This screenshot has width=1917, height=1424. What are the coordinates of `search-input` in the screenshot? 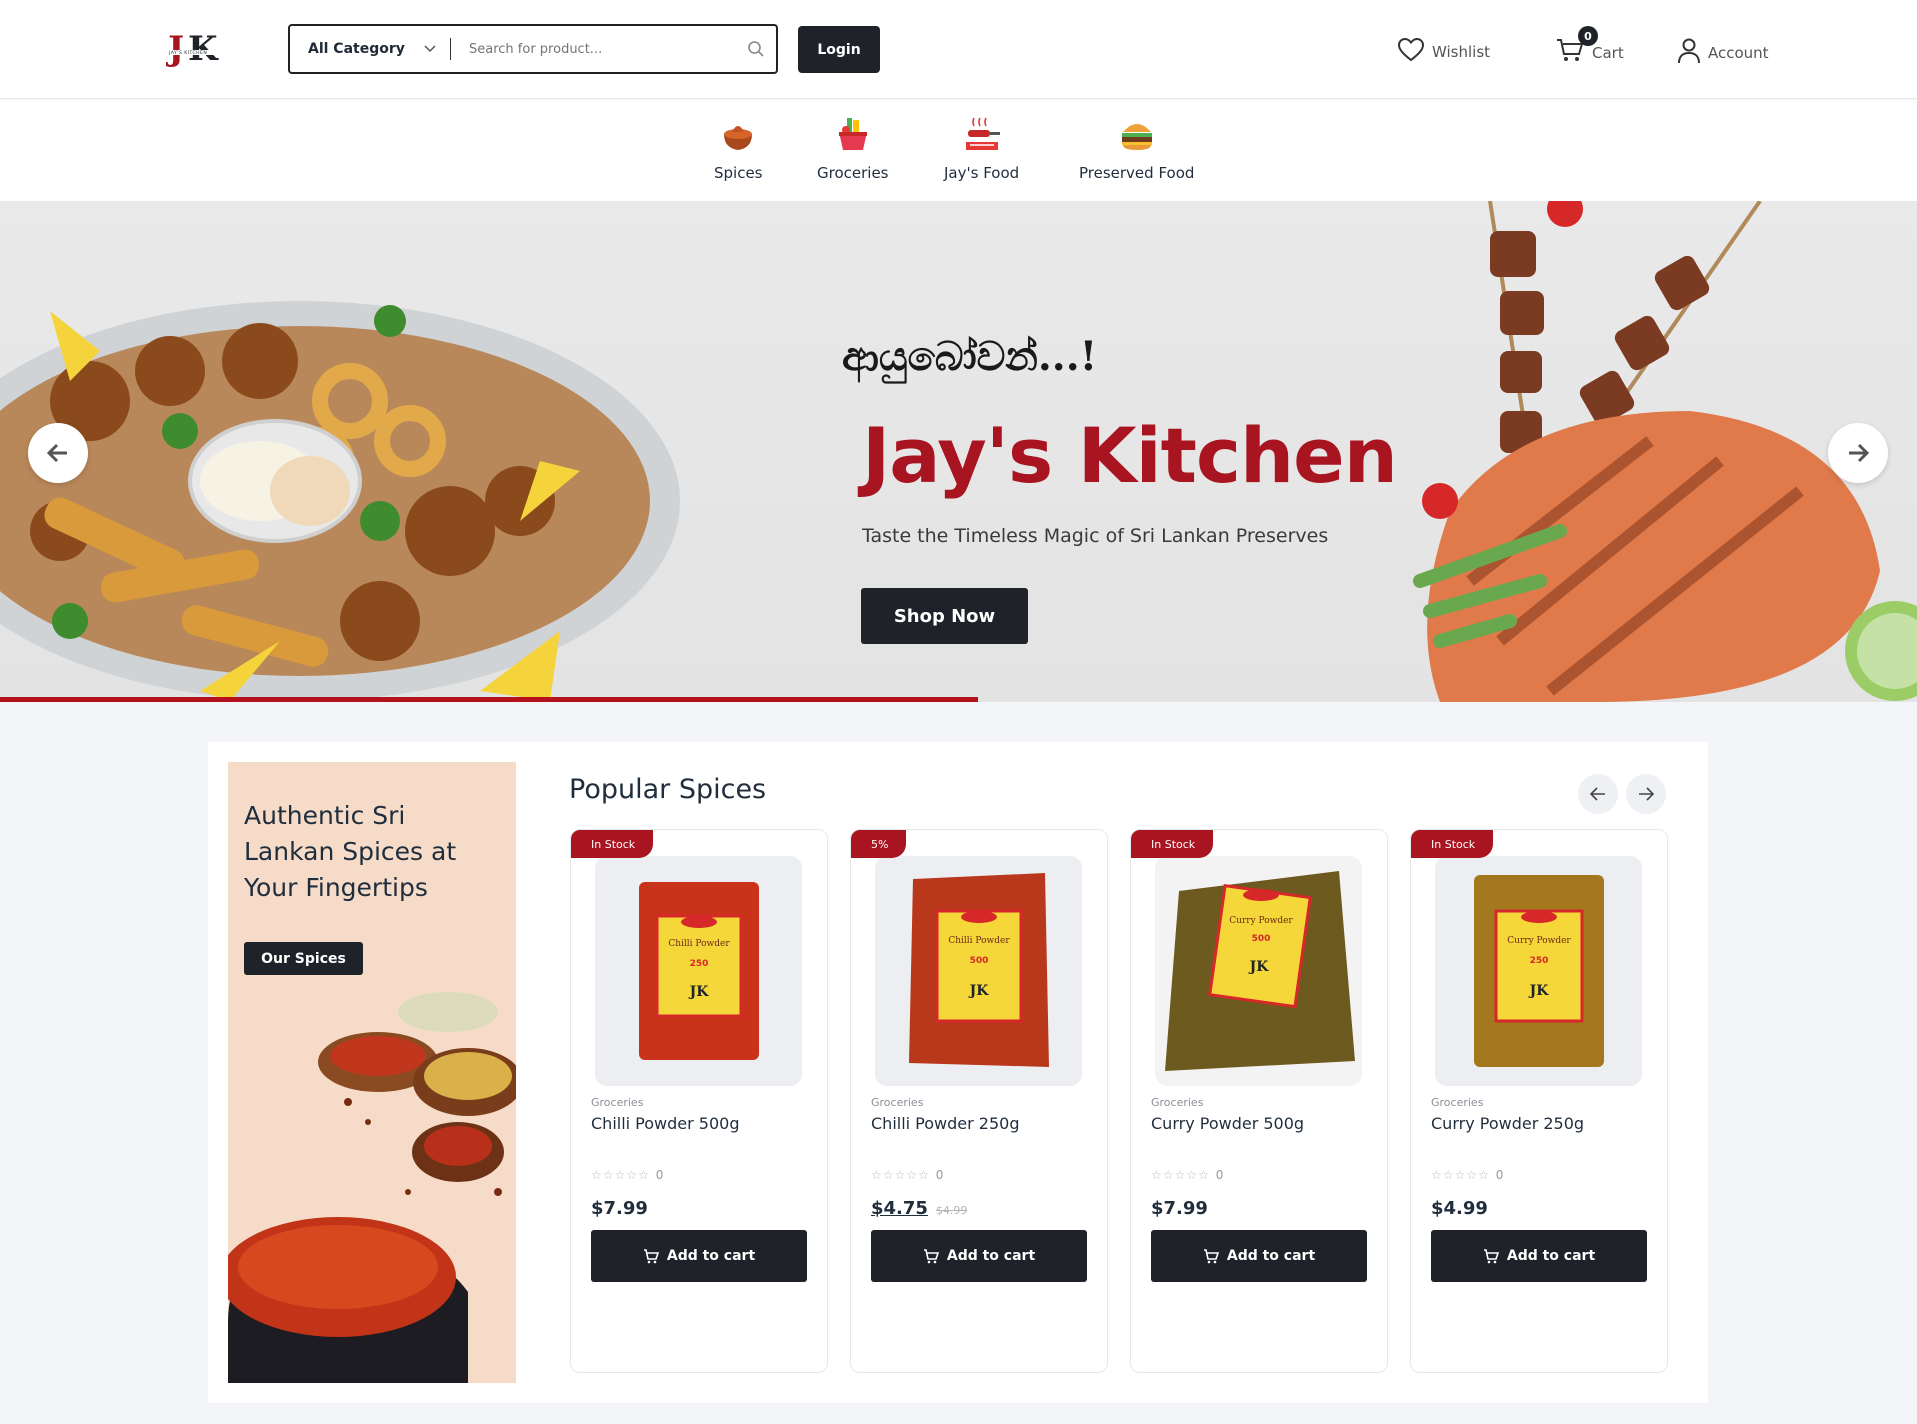 It's located at (593, 49).